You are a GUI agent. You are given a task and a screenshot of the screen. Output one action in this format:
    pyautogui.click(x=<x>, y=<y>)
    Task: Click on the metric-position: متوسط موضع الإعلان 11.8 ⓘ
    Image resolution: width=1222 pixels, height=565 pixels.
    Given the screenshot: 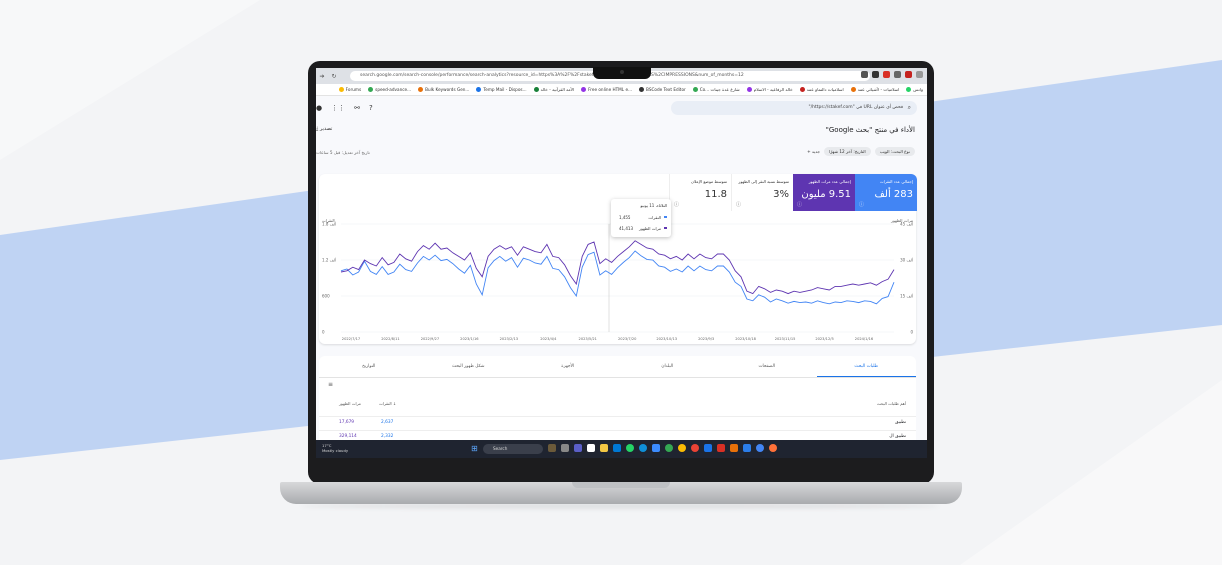 What is the action you would take?
    pyautogui.click(x=700, y=192)
    